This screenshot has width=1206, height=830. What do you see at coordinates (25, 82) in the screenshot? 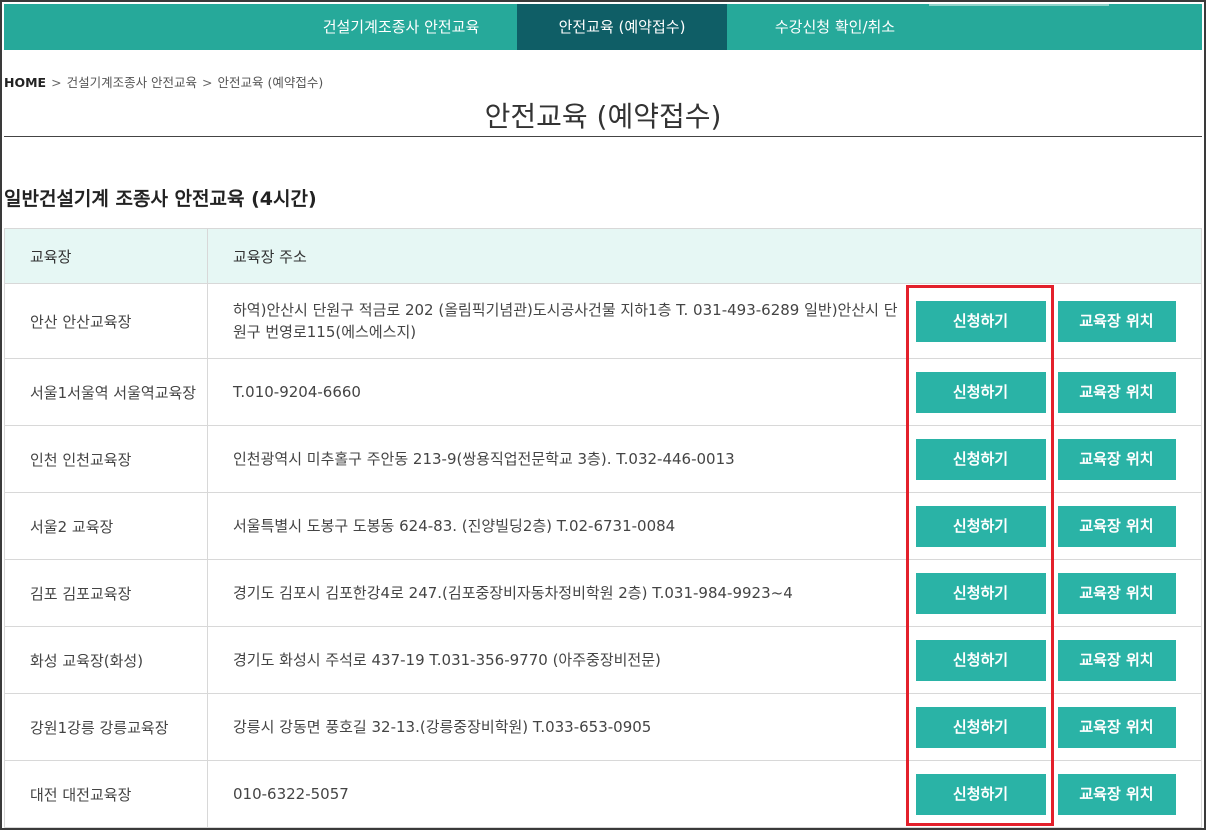
I see `breadcrumb-home-link: HOME` at bounding box center [25, 82].